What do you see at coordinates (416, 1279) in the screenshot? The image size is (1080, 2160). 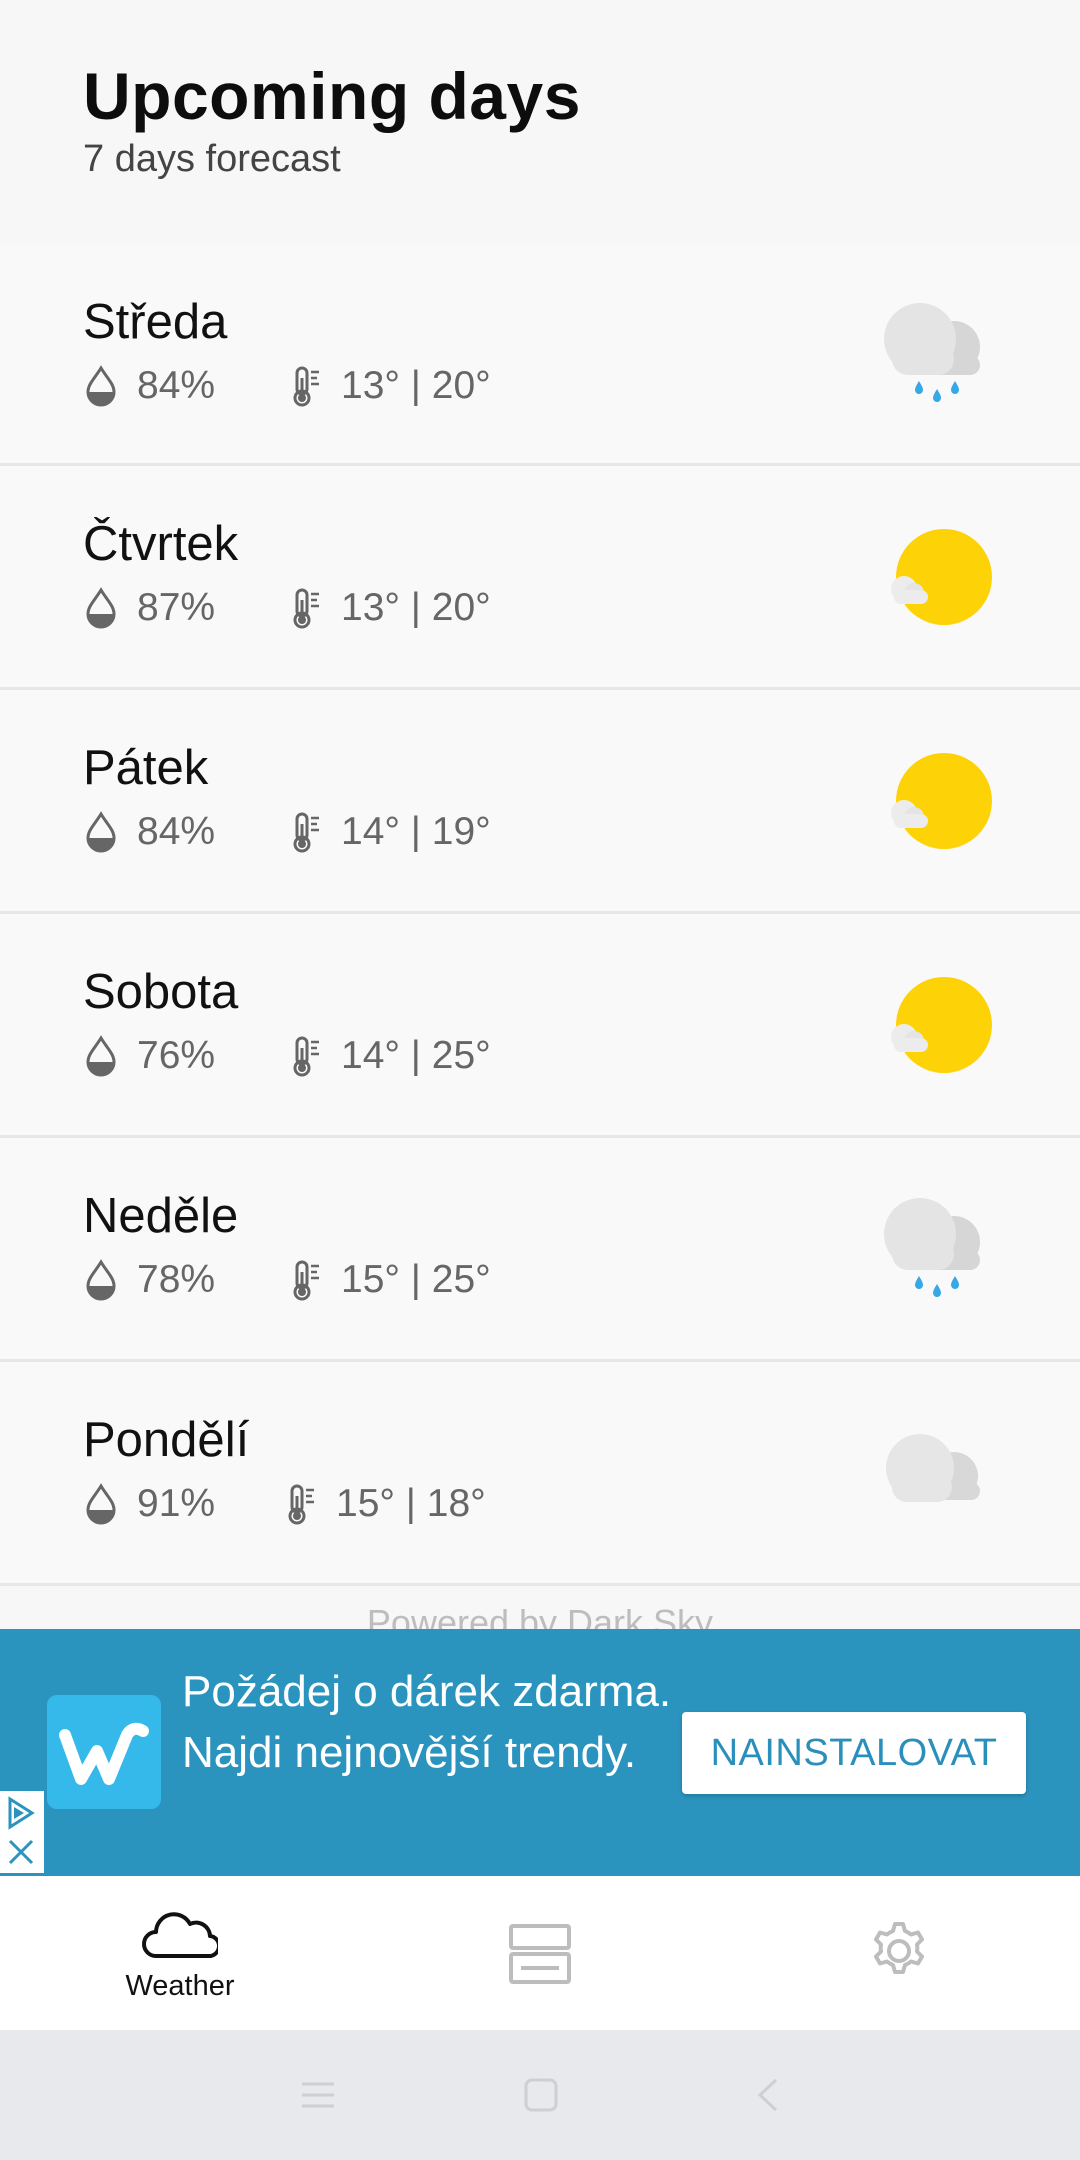 I see `temperature-range: 15° | 25°` at bounding box center [416, 1279].